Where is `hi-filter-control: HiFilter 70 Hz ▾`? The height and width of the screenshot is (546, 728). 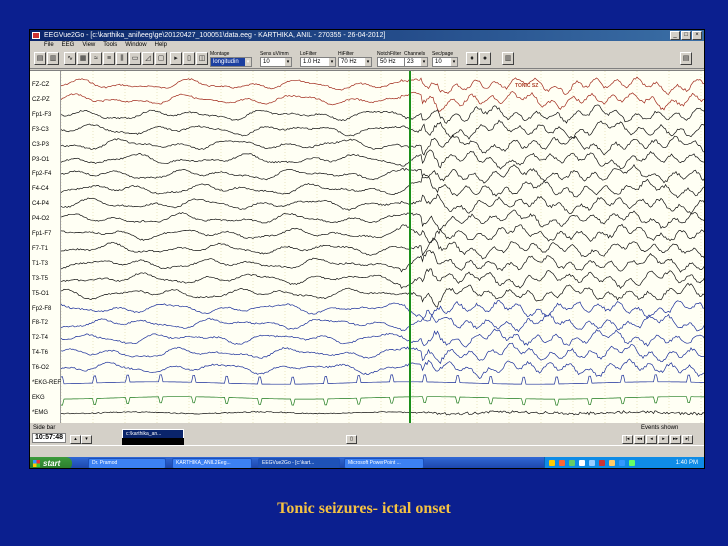 hi-filter-control: HiFilter 70 Hz ▾ is located at coordinates (355, 59).